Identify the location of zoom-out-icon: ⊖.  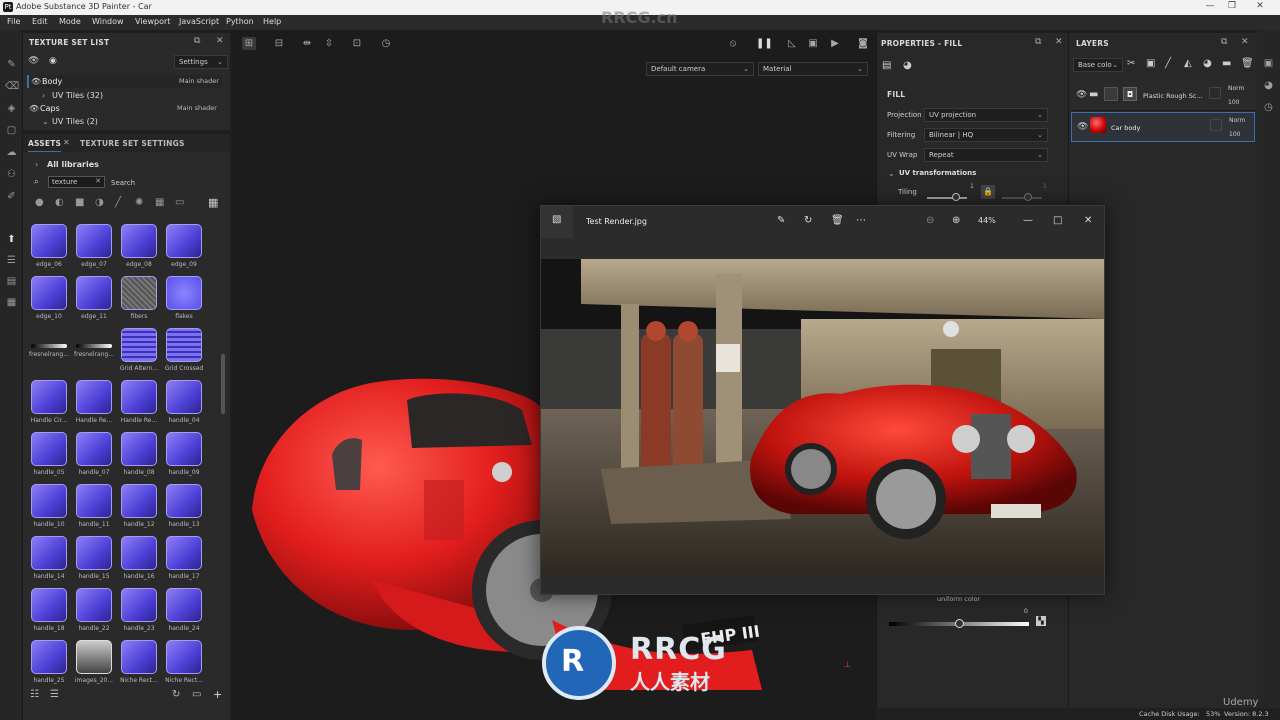
(930, 220).